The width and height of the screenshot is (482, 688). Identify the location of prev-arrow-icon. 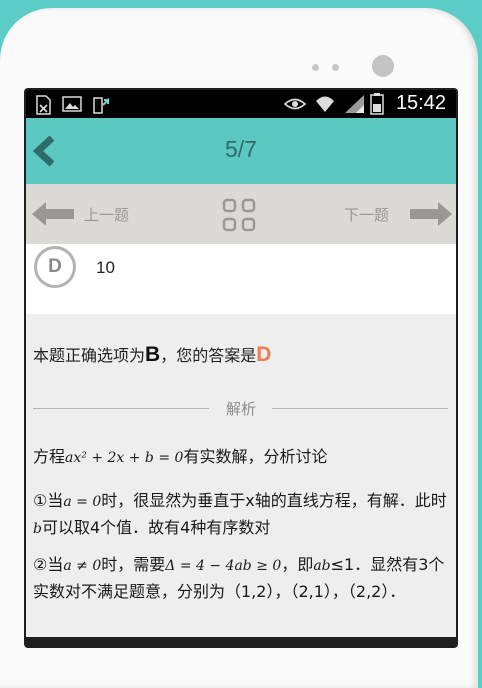
(54, 214).